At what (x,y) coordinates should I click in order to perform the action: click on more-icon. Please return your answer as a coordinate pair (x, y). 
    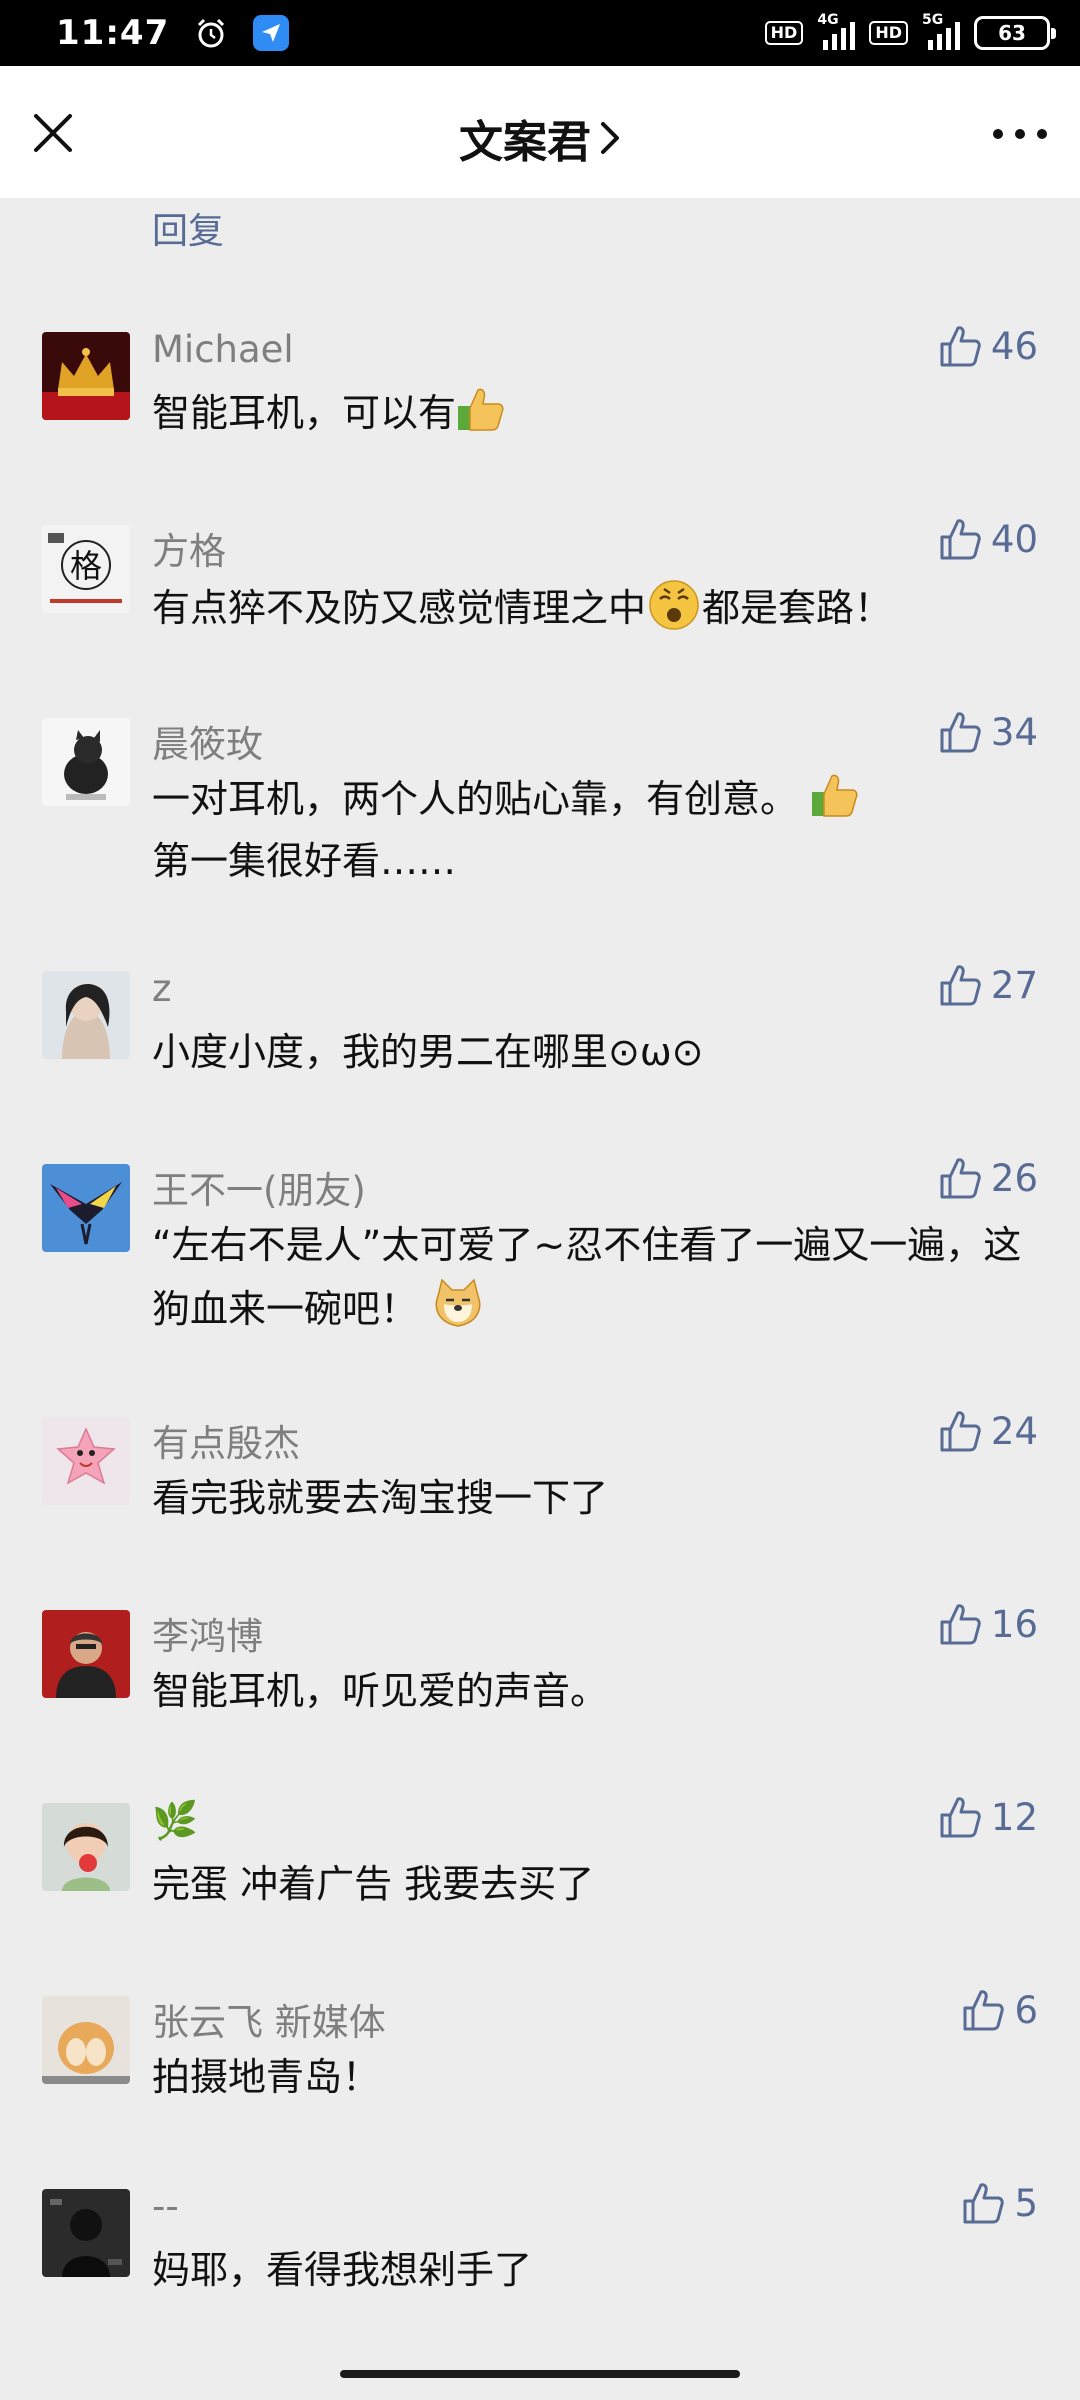
    Looking at the image, I should click on (1020, 134).